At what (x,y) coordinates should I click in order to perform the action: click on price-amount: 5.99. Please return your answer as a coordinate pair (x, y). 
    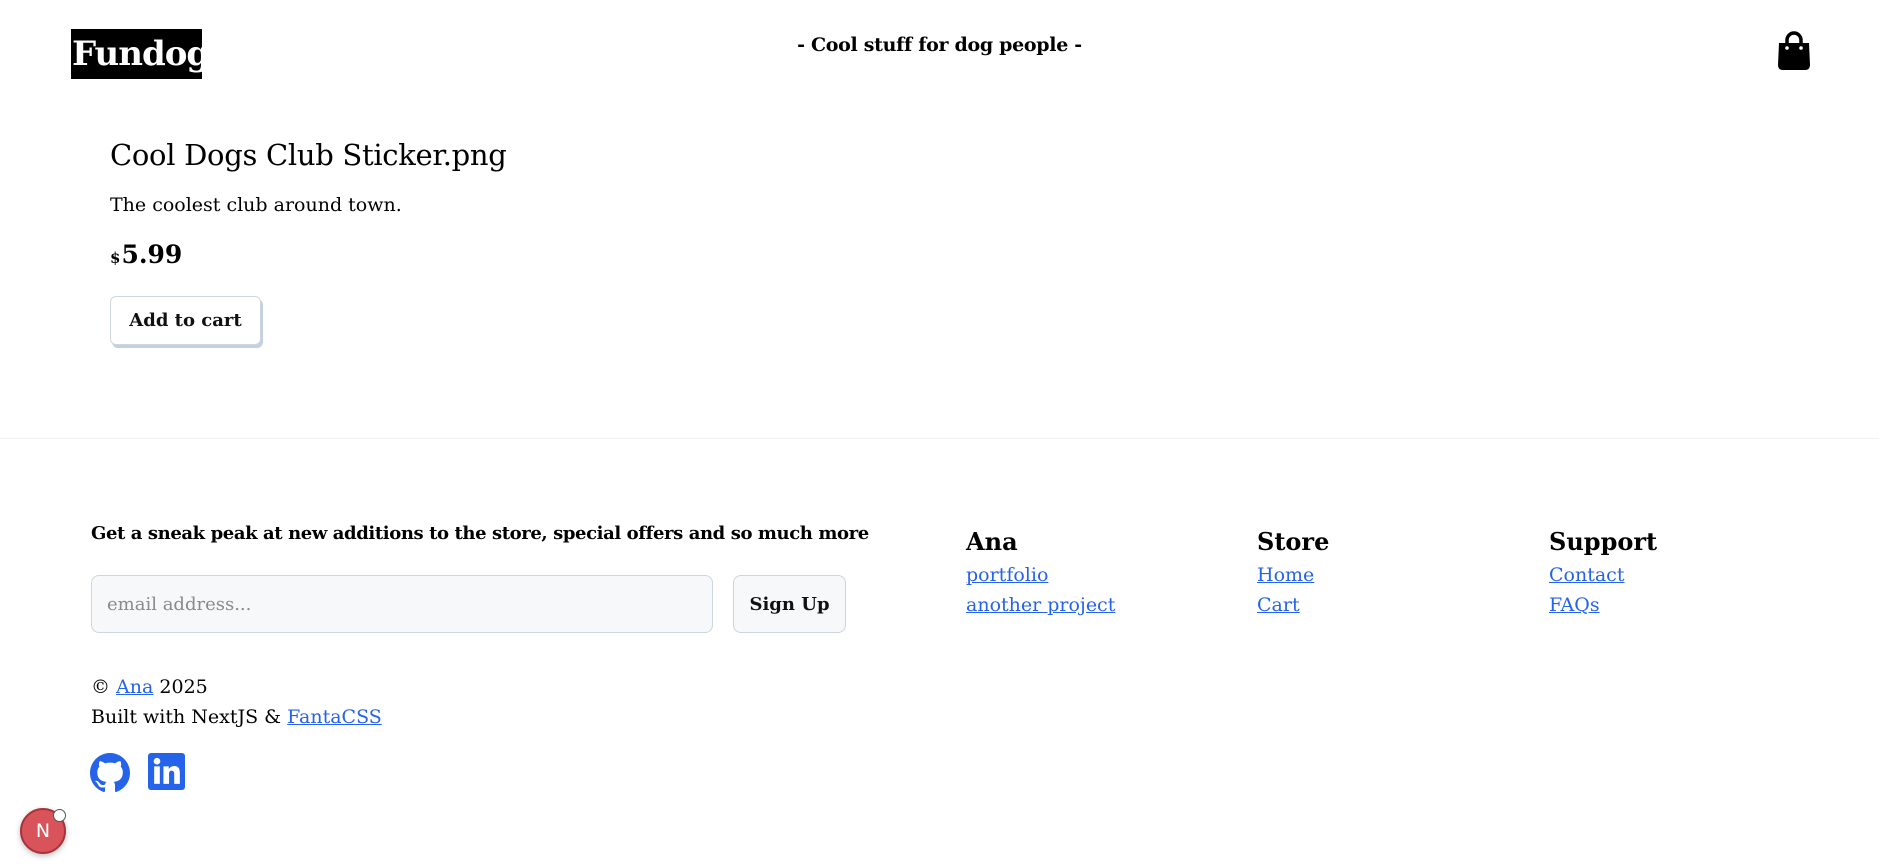
    Looking at the image, I should click on (152, 254).